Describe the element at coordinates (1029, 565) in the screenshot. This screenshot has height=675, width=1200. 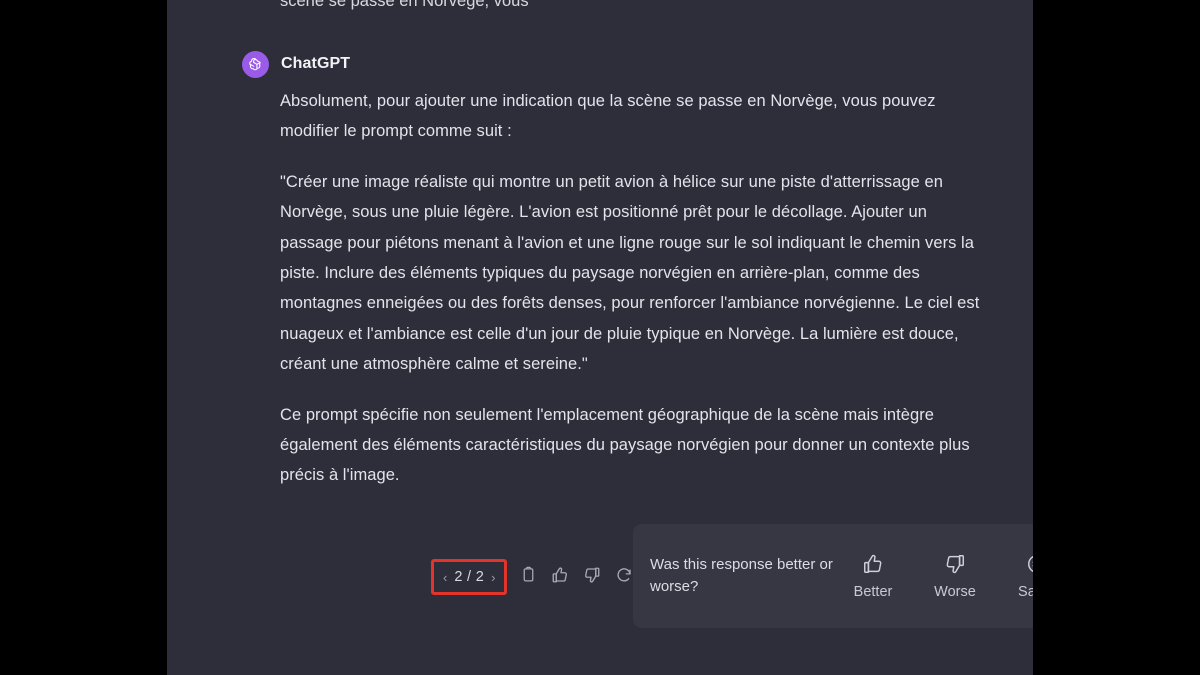
I see `equals-circle-icon` at that location.